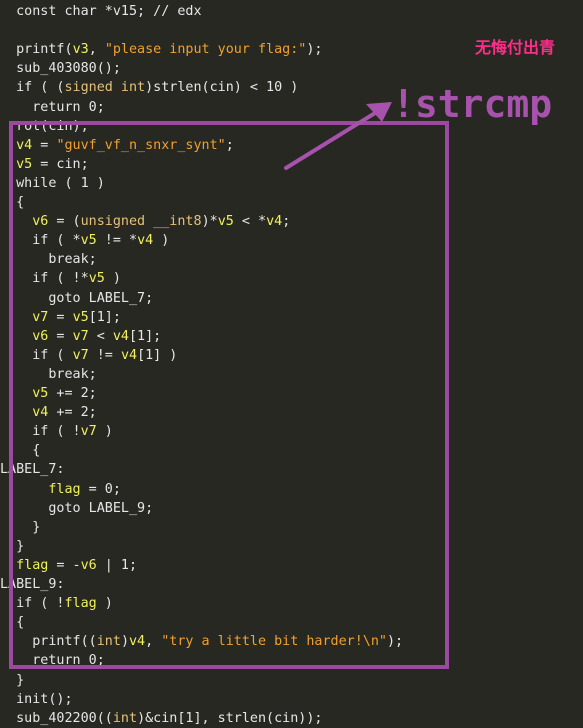 The image size is (583, 728). I want to click on code-line: if ( !flag ), so click(56, 603).